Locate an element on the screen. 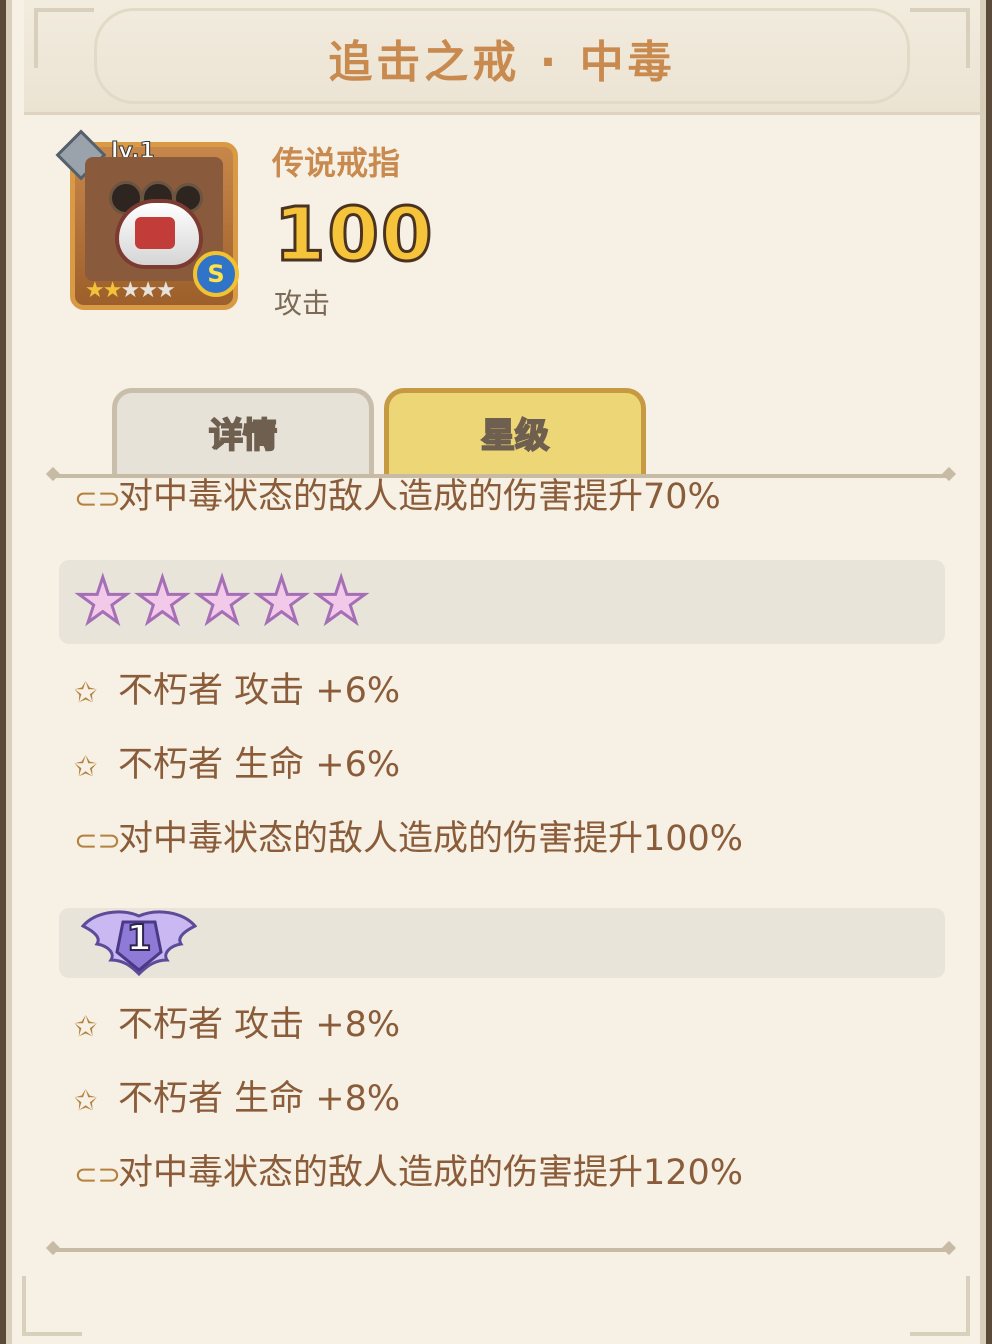 This screenshot has width=992, height=1344. divider-bottom is located at coordinates (501, 1250).